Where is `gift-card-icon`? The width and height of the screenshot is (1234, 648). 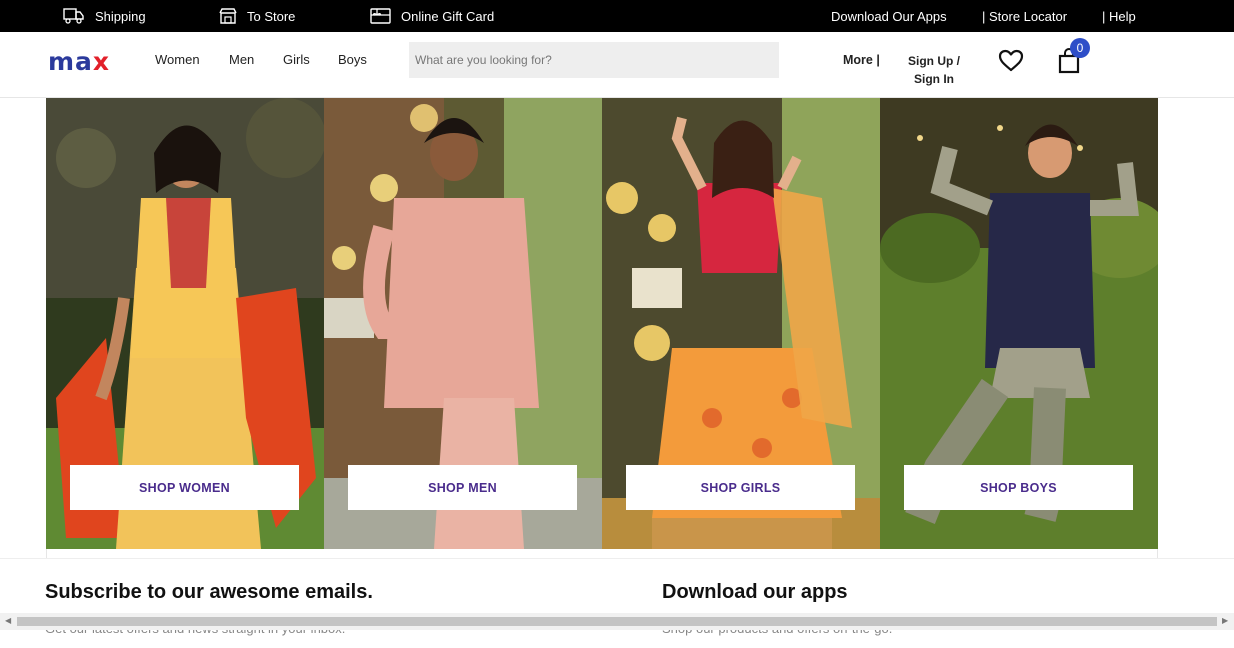
gift-card-icon is located at coordinates (380, 16).